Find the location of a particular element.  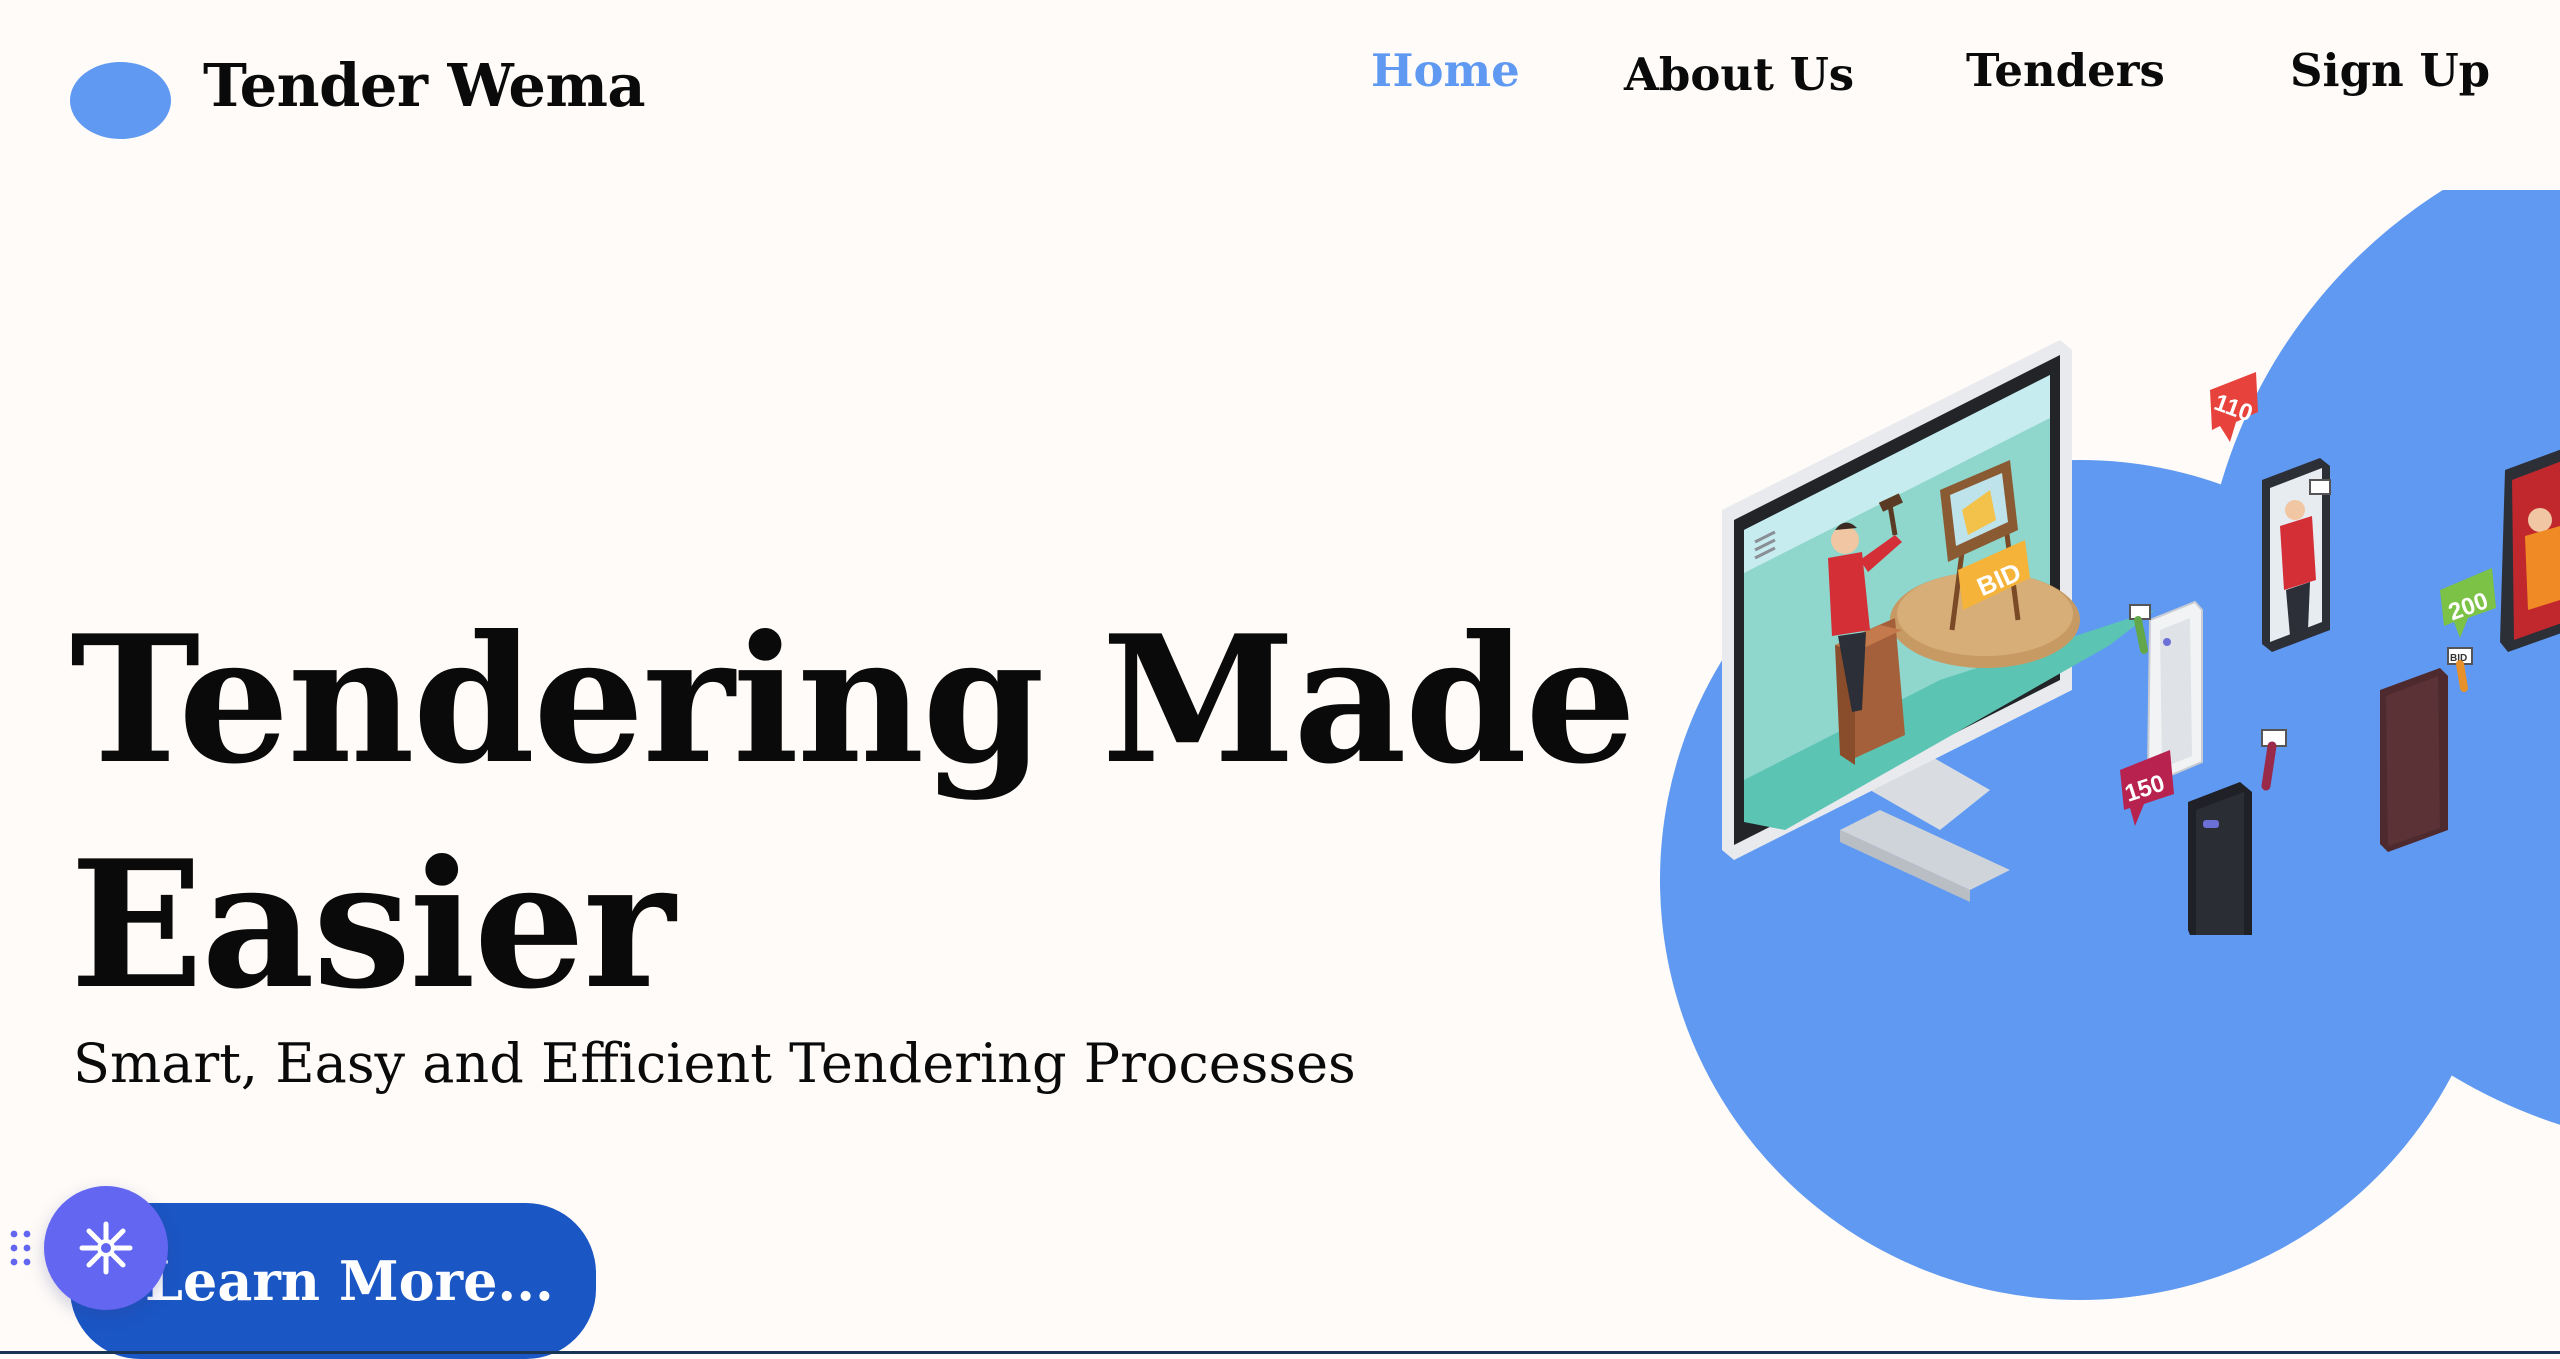

nav-tenders: Tenders is located at coordinates (2065, 70).